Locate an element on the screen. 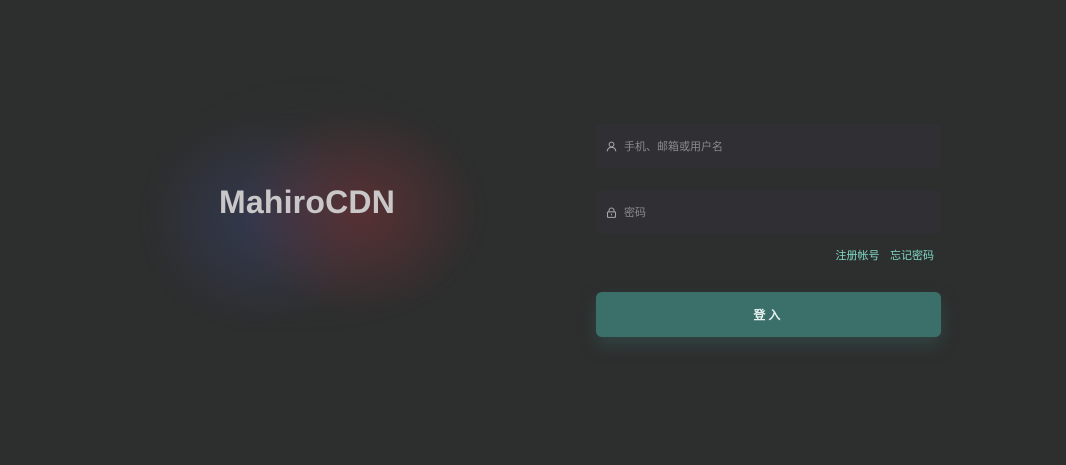  register-link: 注册帐号 is located at coordinates (858, 255).